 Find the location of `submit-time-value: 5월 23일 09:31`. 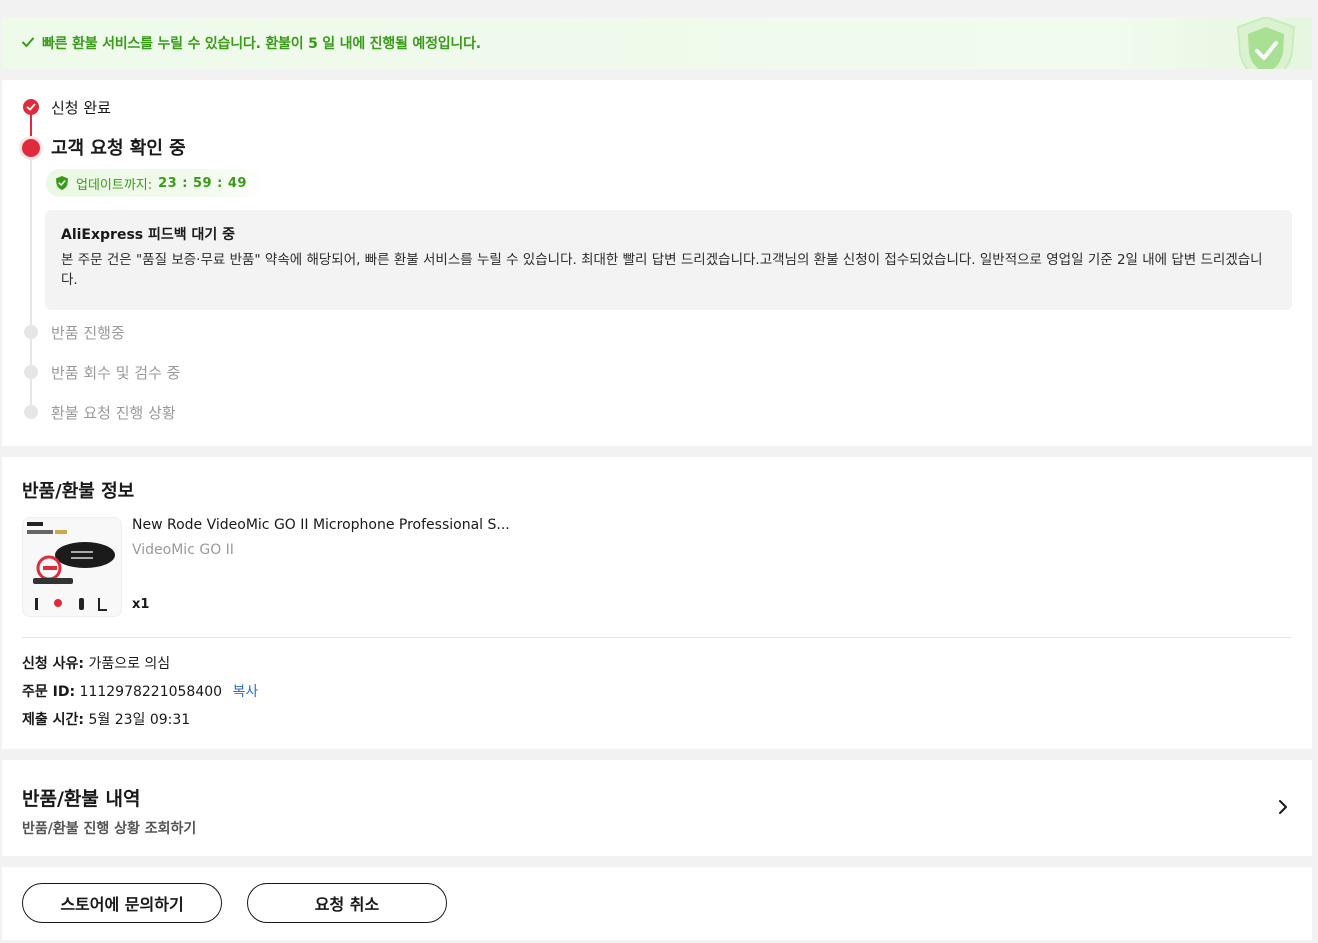

submit-time-value: 5월 23일 09:31 is located at coordinates (139, 720).